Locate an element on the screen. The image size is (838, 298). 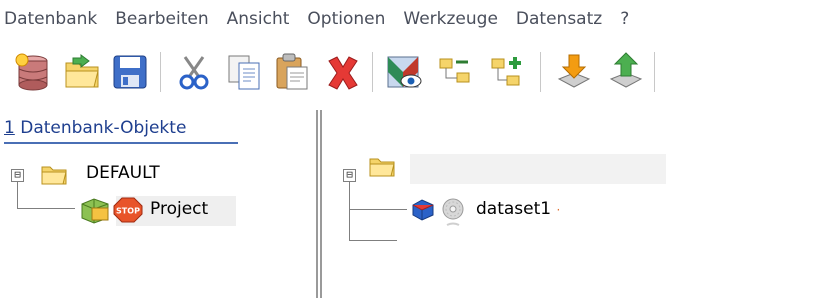
menu-werkzeuge: Werkzeuge is located at coordinates (450, 19).